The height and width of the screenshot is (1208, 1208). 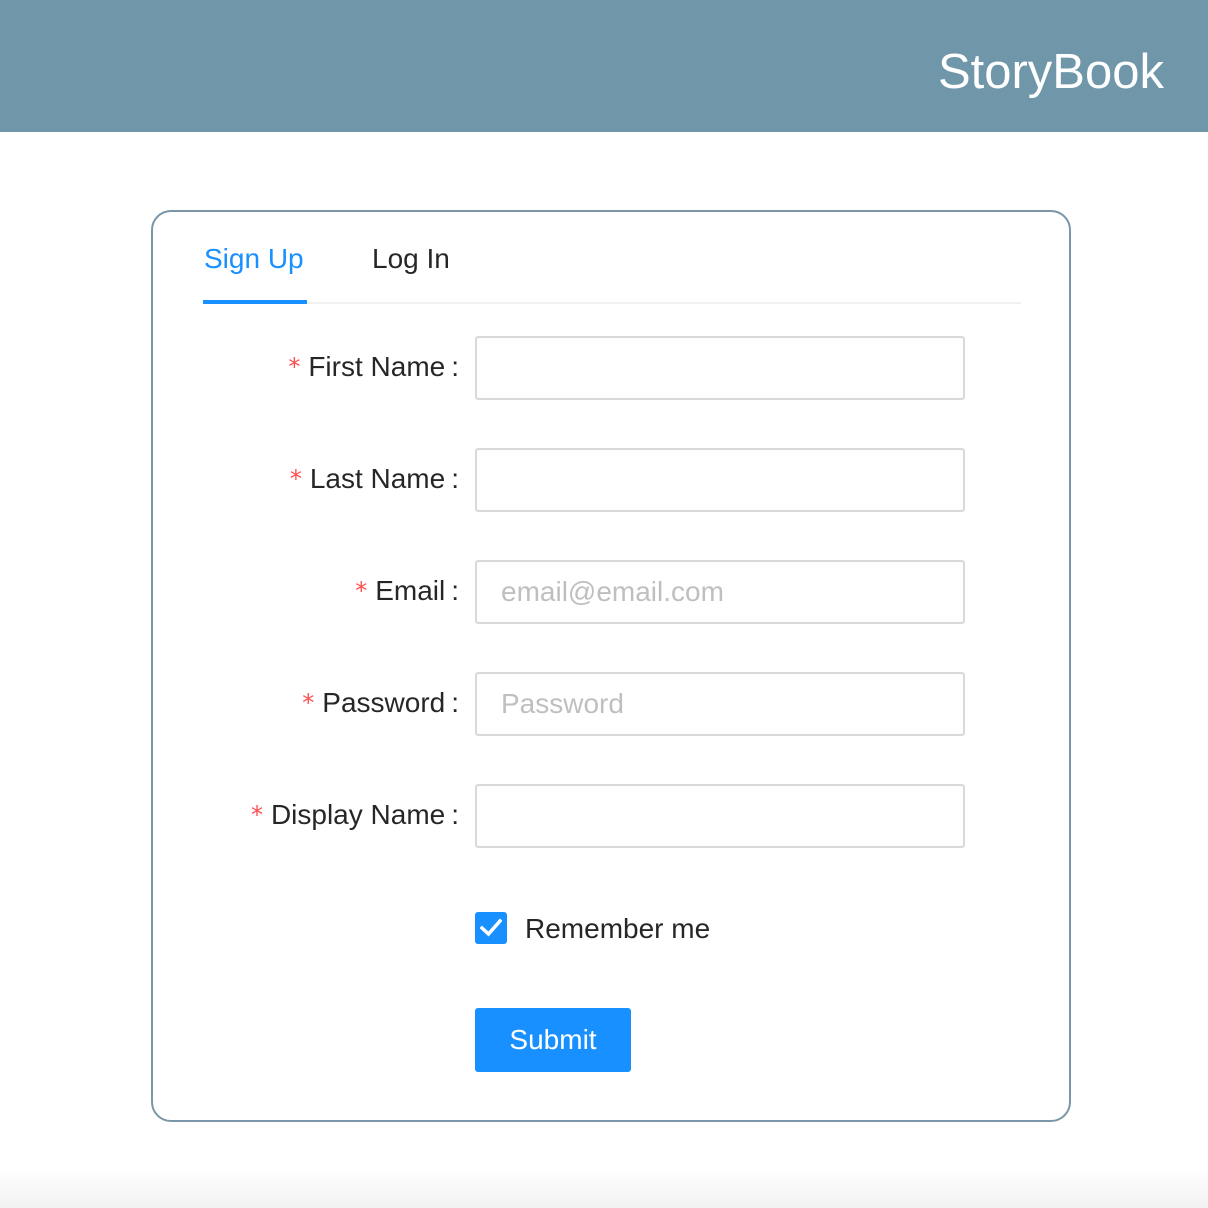 I want to click on tab-sign-up: Sign Up, so click(x=254, y=259).